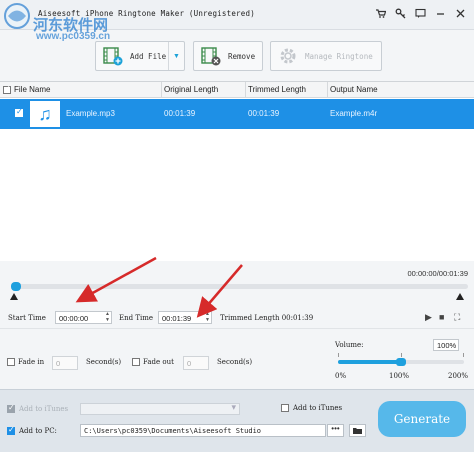 This screenshot has height=452, width=474. What do you see at coordinates (104, 362) in the screenshot?
I see `fade-in-unit: Second(s)` at bounding box center [104, 362].